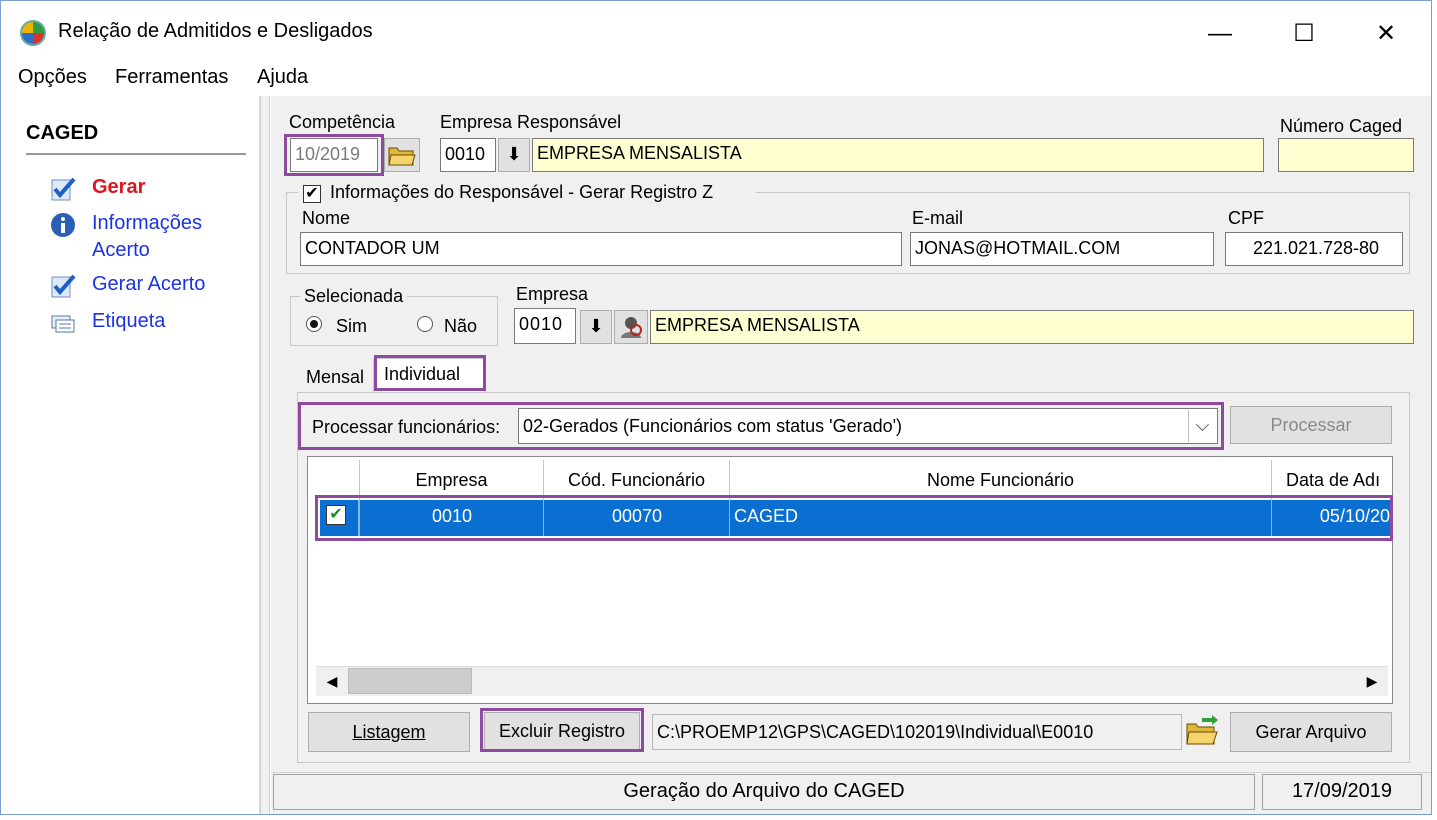  I want to click on sidebar-item-gerar: Gerar, so click(118, 187).